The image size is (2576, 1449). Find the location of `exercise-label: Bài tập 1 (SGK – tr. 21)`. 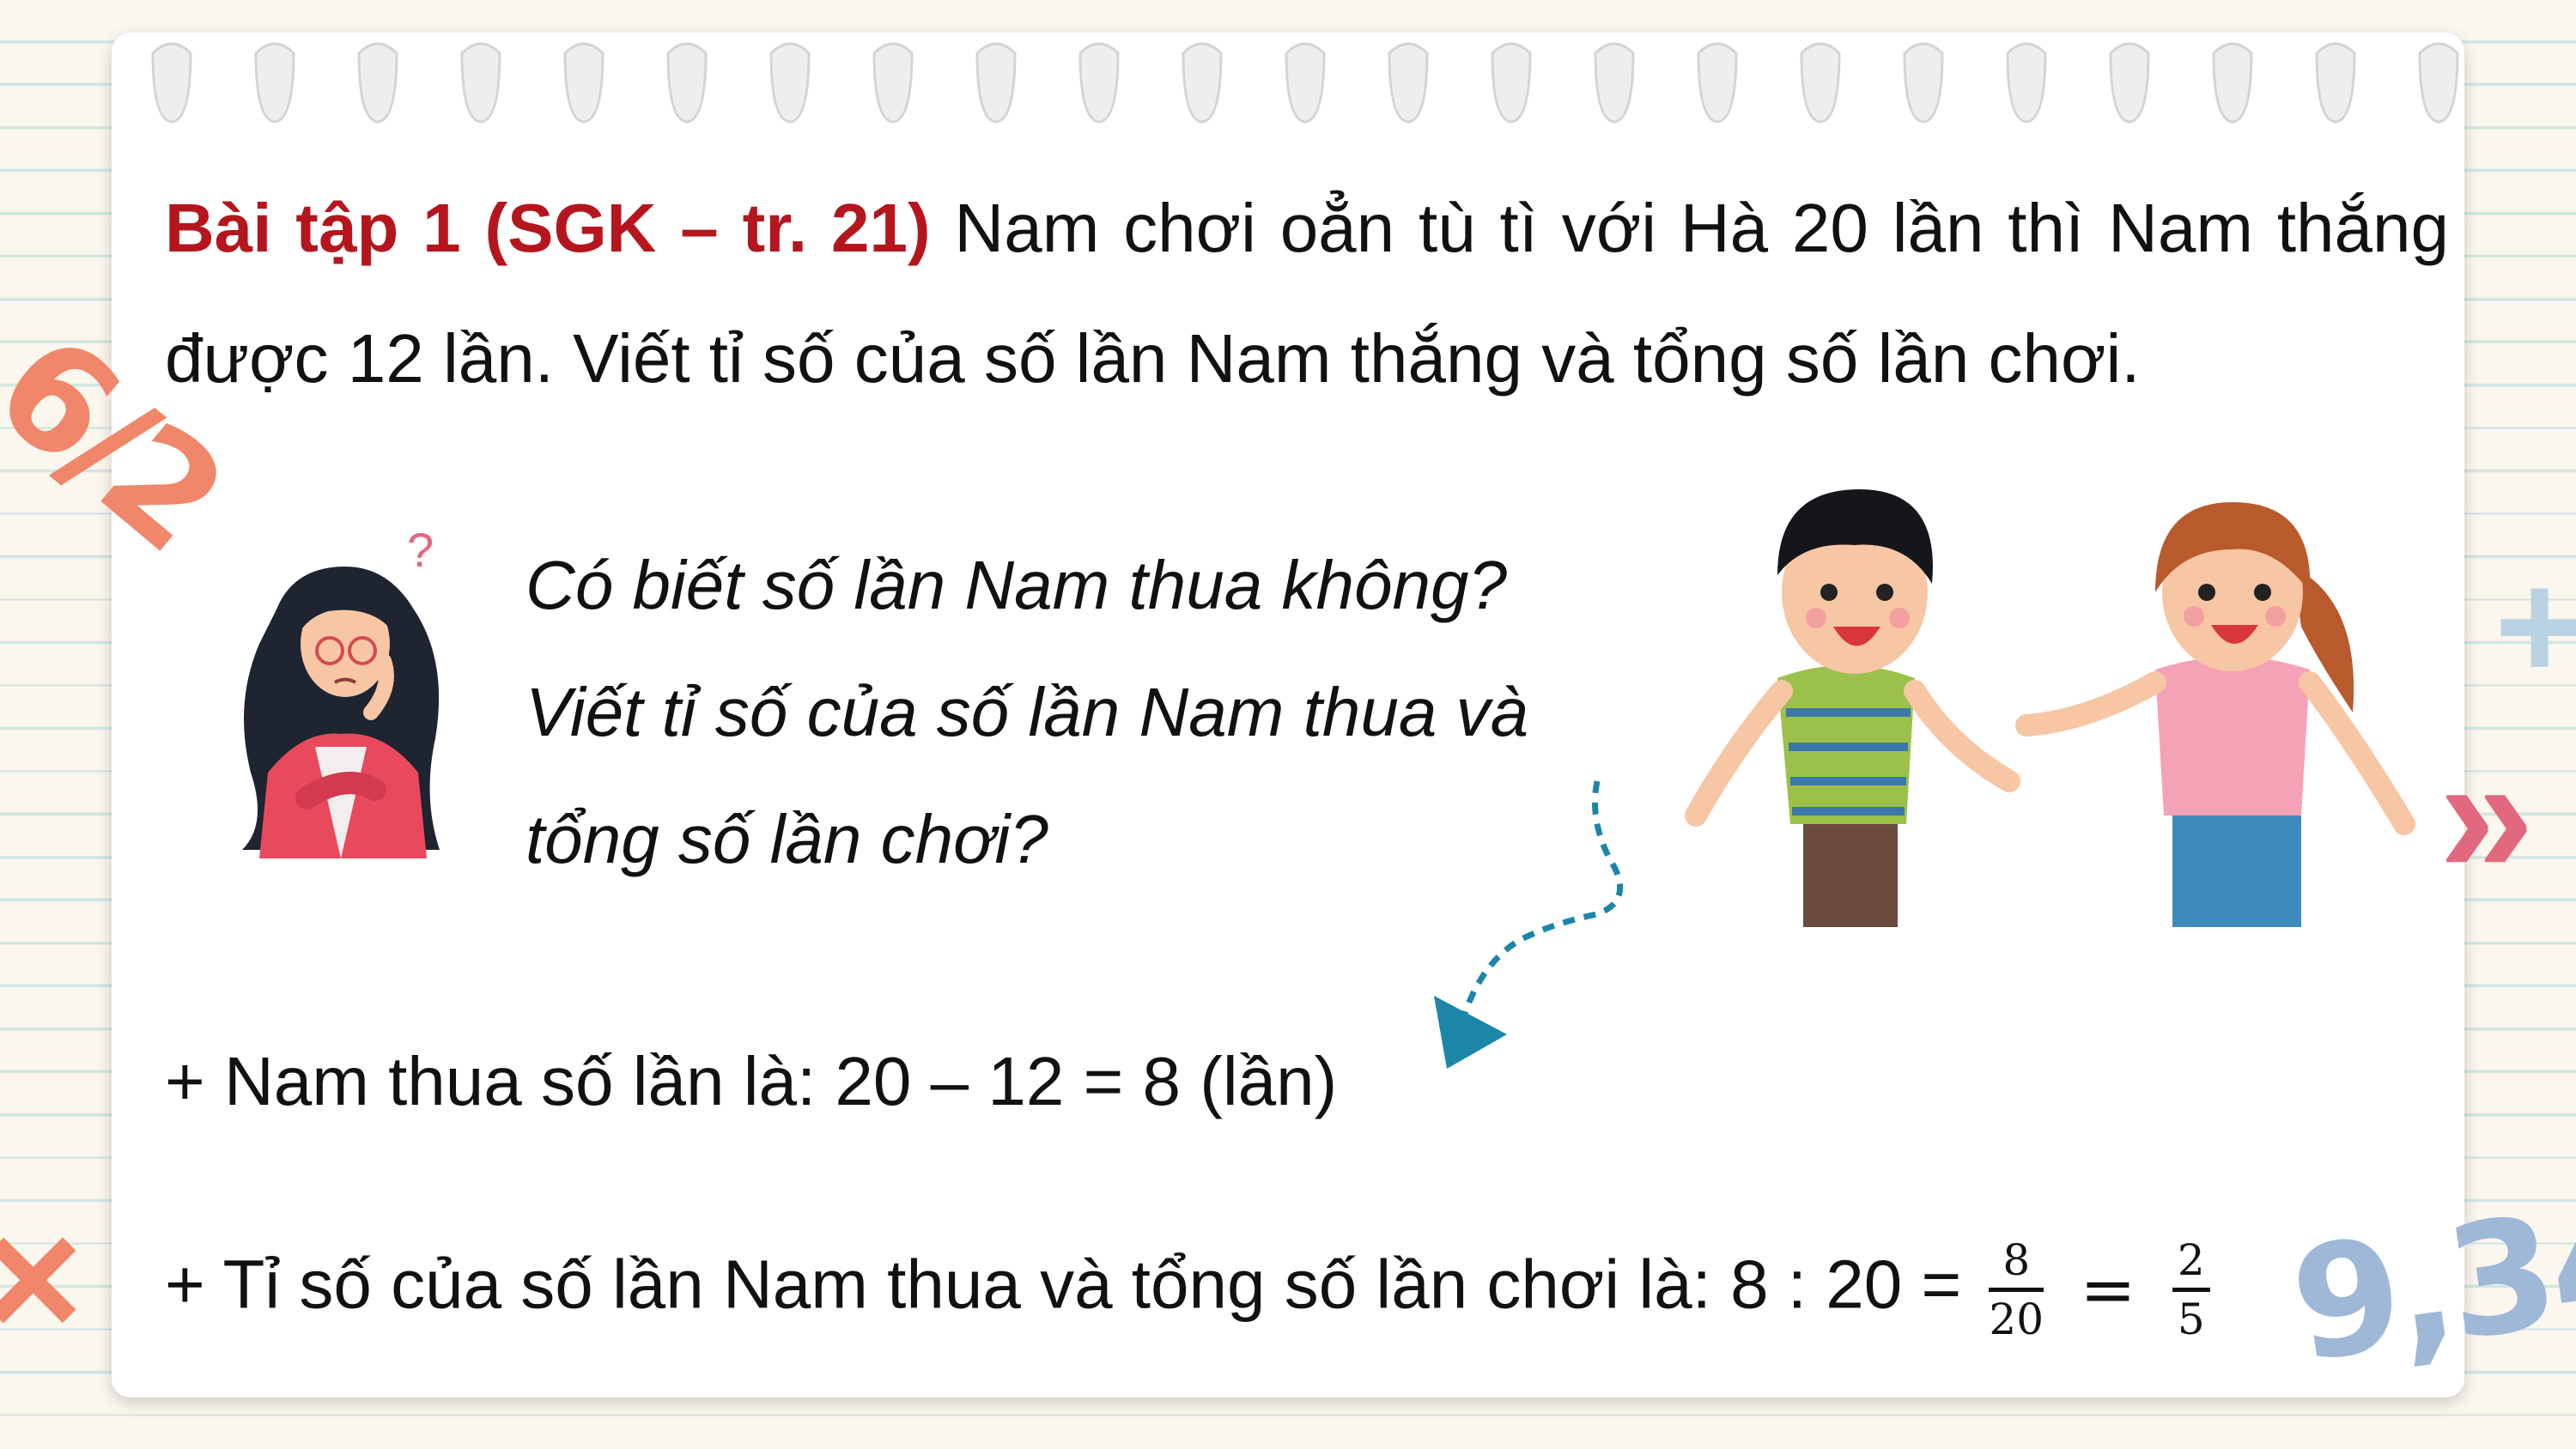

exercise-label: Bài tập 1 (SGK – tr. 21) is located at coordinates (548, 228).